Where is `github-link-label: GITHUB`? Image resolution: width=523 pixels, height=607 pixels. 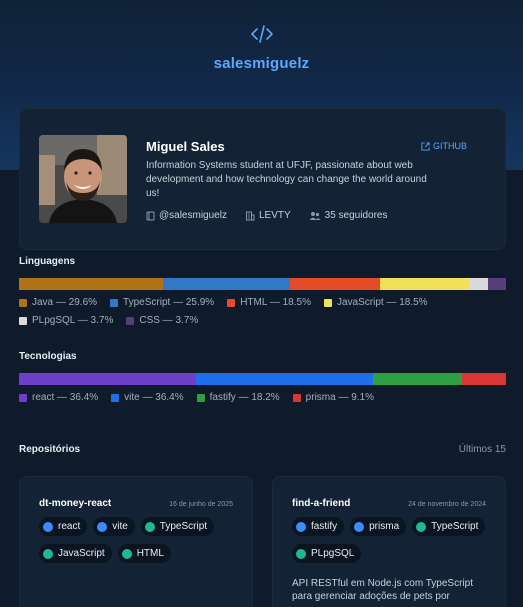
github-link-label: GITHUB is located at coordinates (449, 146).